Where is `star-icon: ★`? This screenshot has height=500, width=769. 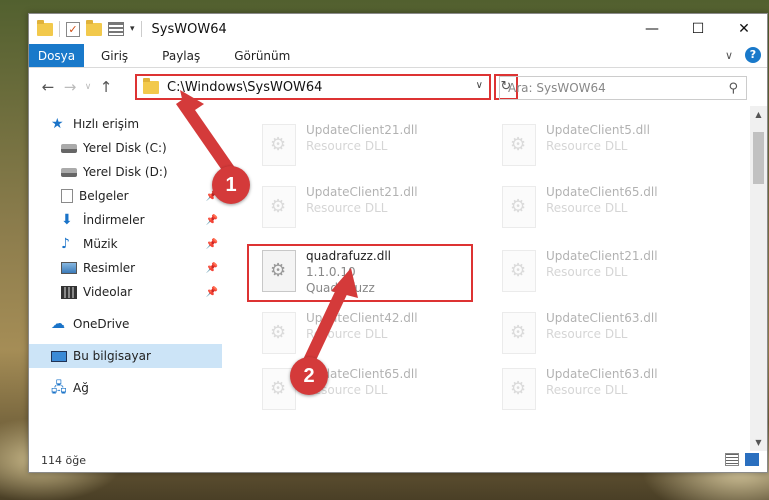
star-icon: ★ is located at coordinates (57, 124).